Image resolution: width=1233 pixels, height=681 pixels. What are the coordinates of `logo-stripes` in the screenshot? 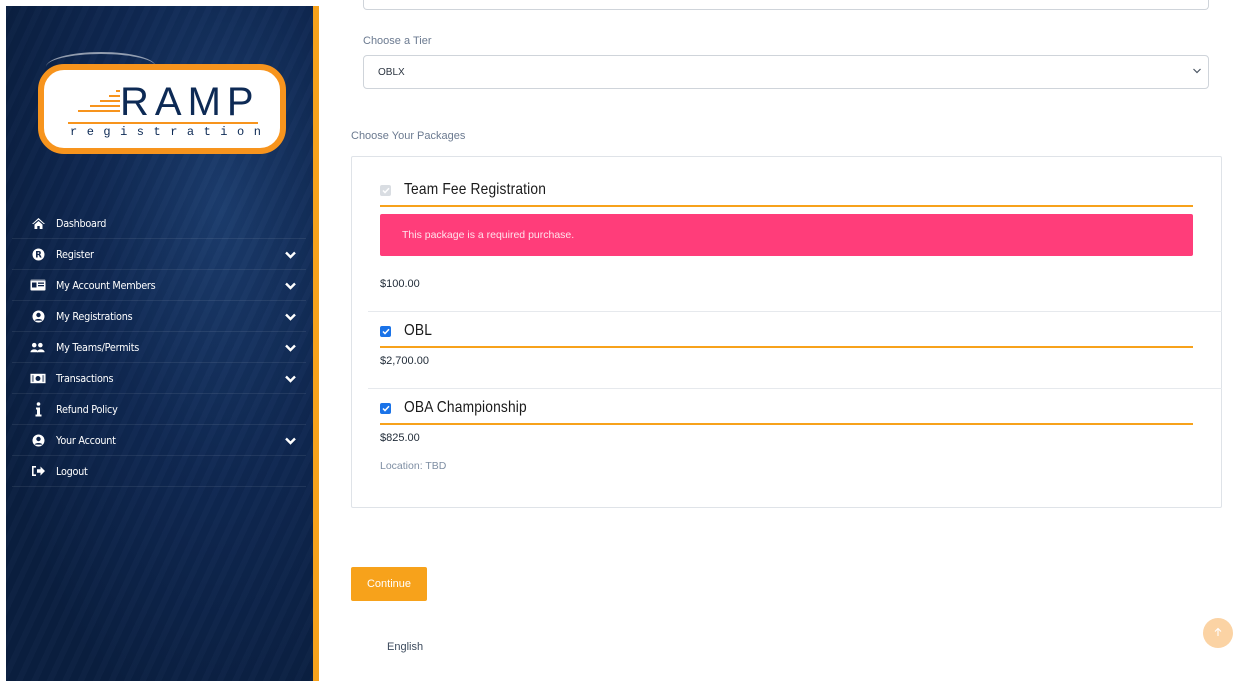 It's located at (99, 101).